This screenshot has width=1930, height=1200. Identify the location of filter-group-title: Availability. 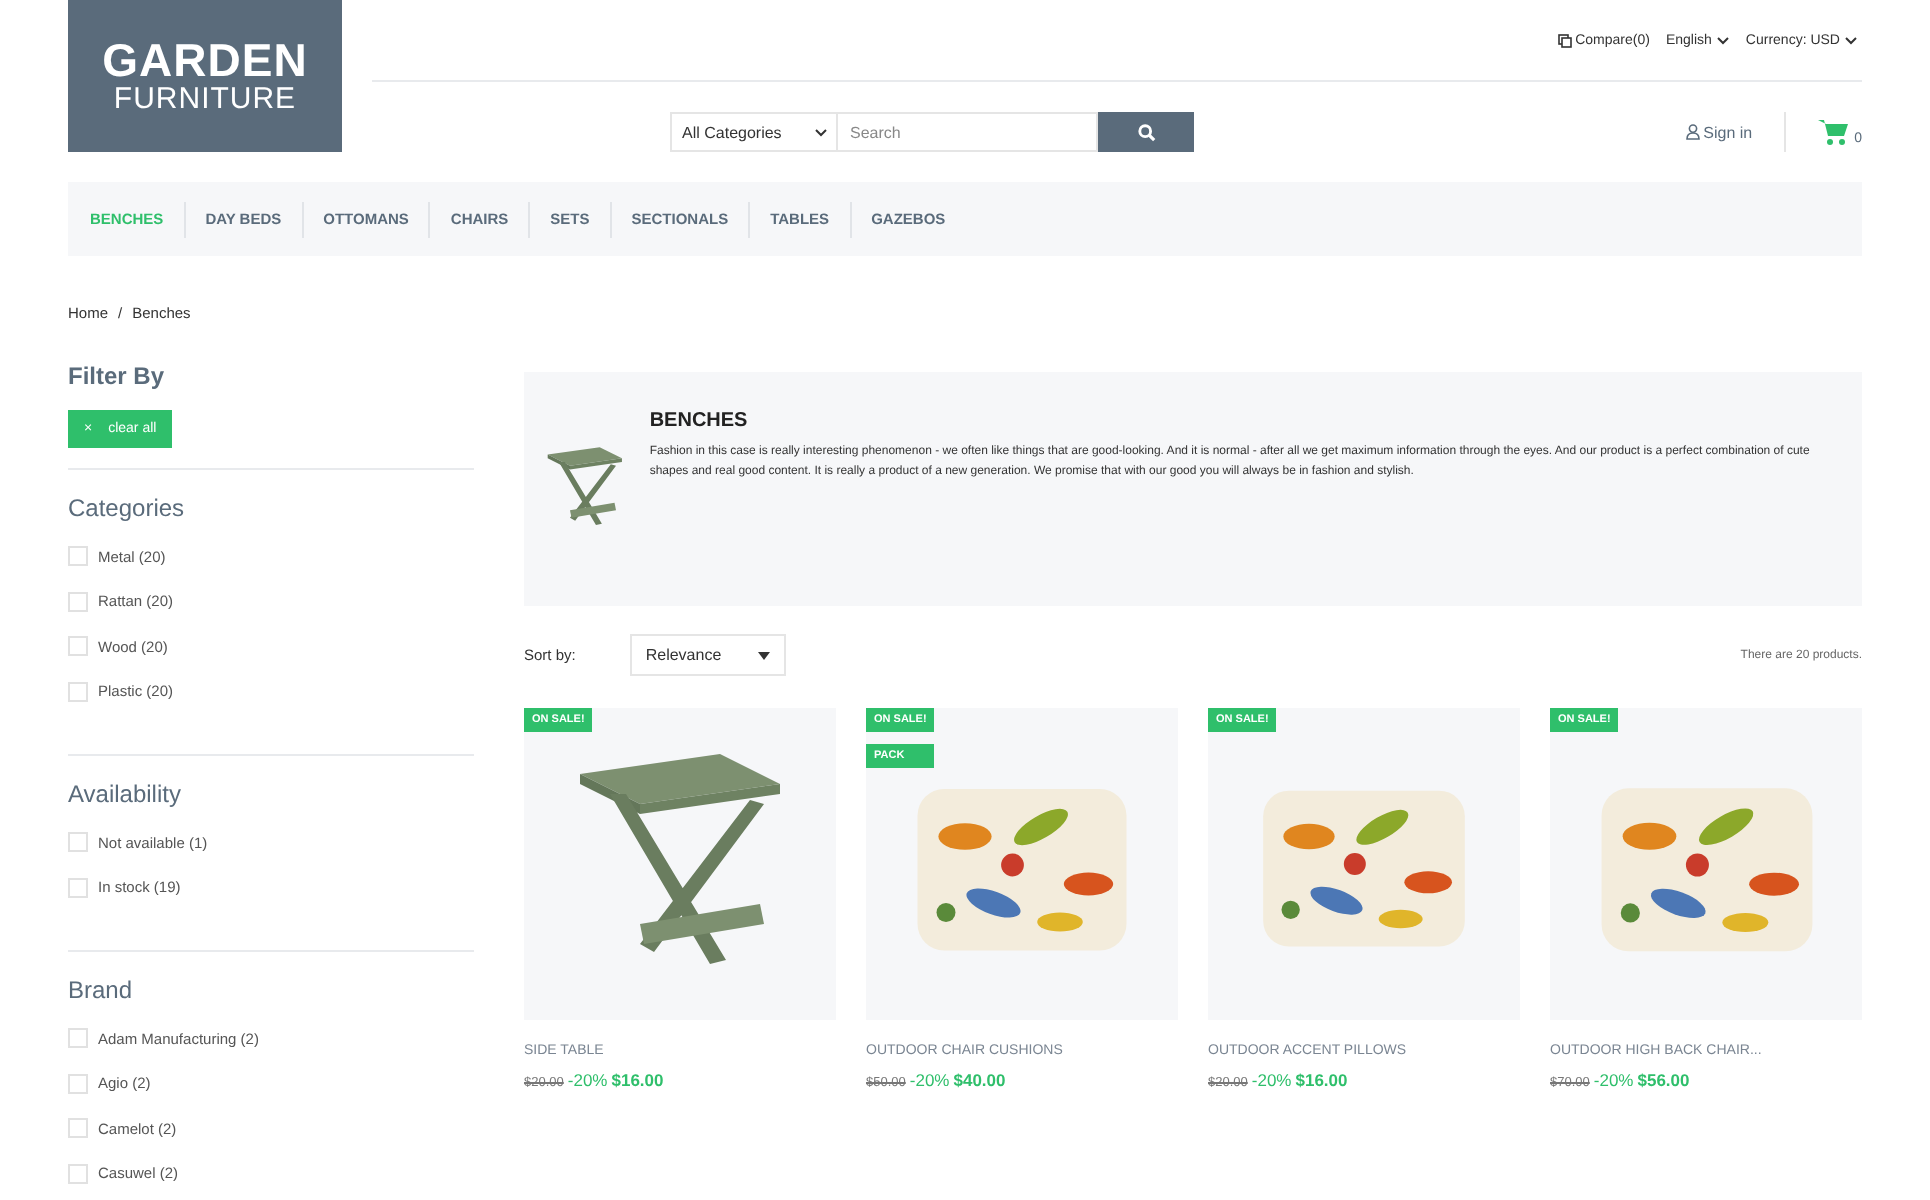
(125, 794).